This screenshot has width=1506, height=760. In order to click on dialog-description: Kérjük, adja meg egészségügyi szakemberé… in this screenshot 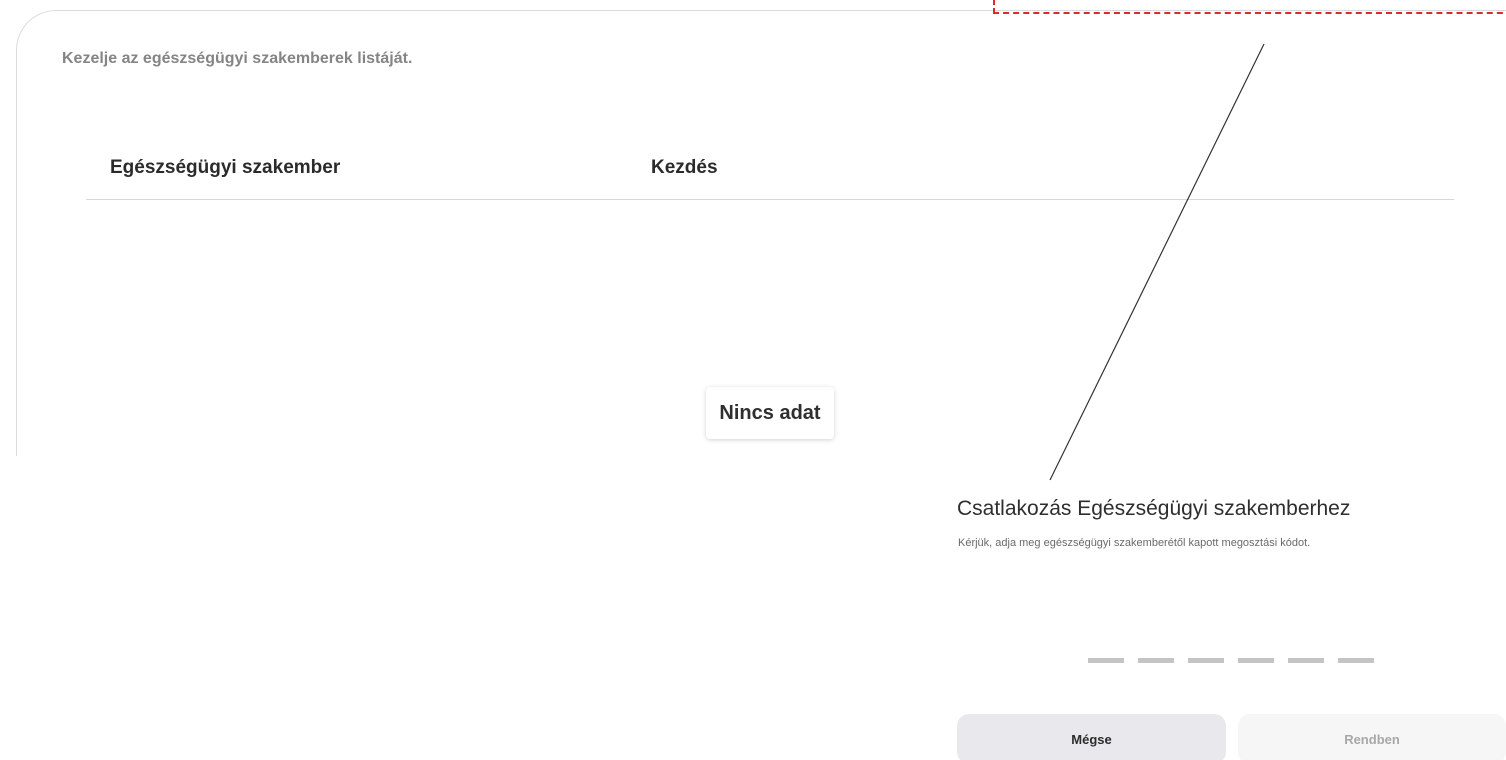, I will do `click(1134, 543)`.